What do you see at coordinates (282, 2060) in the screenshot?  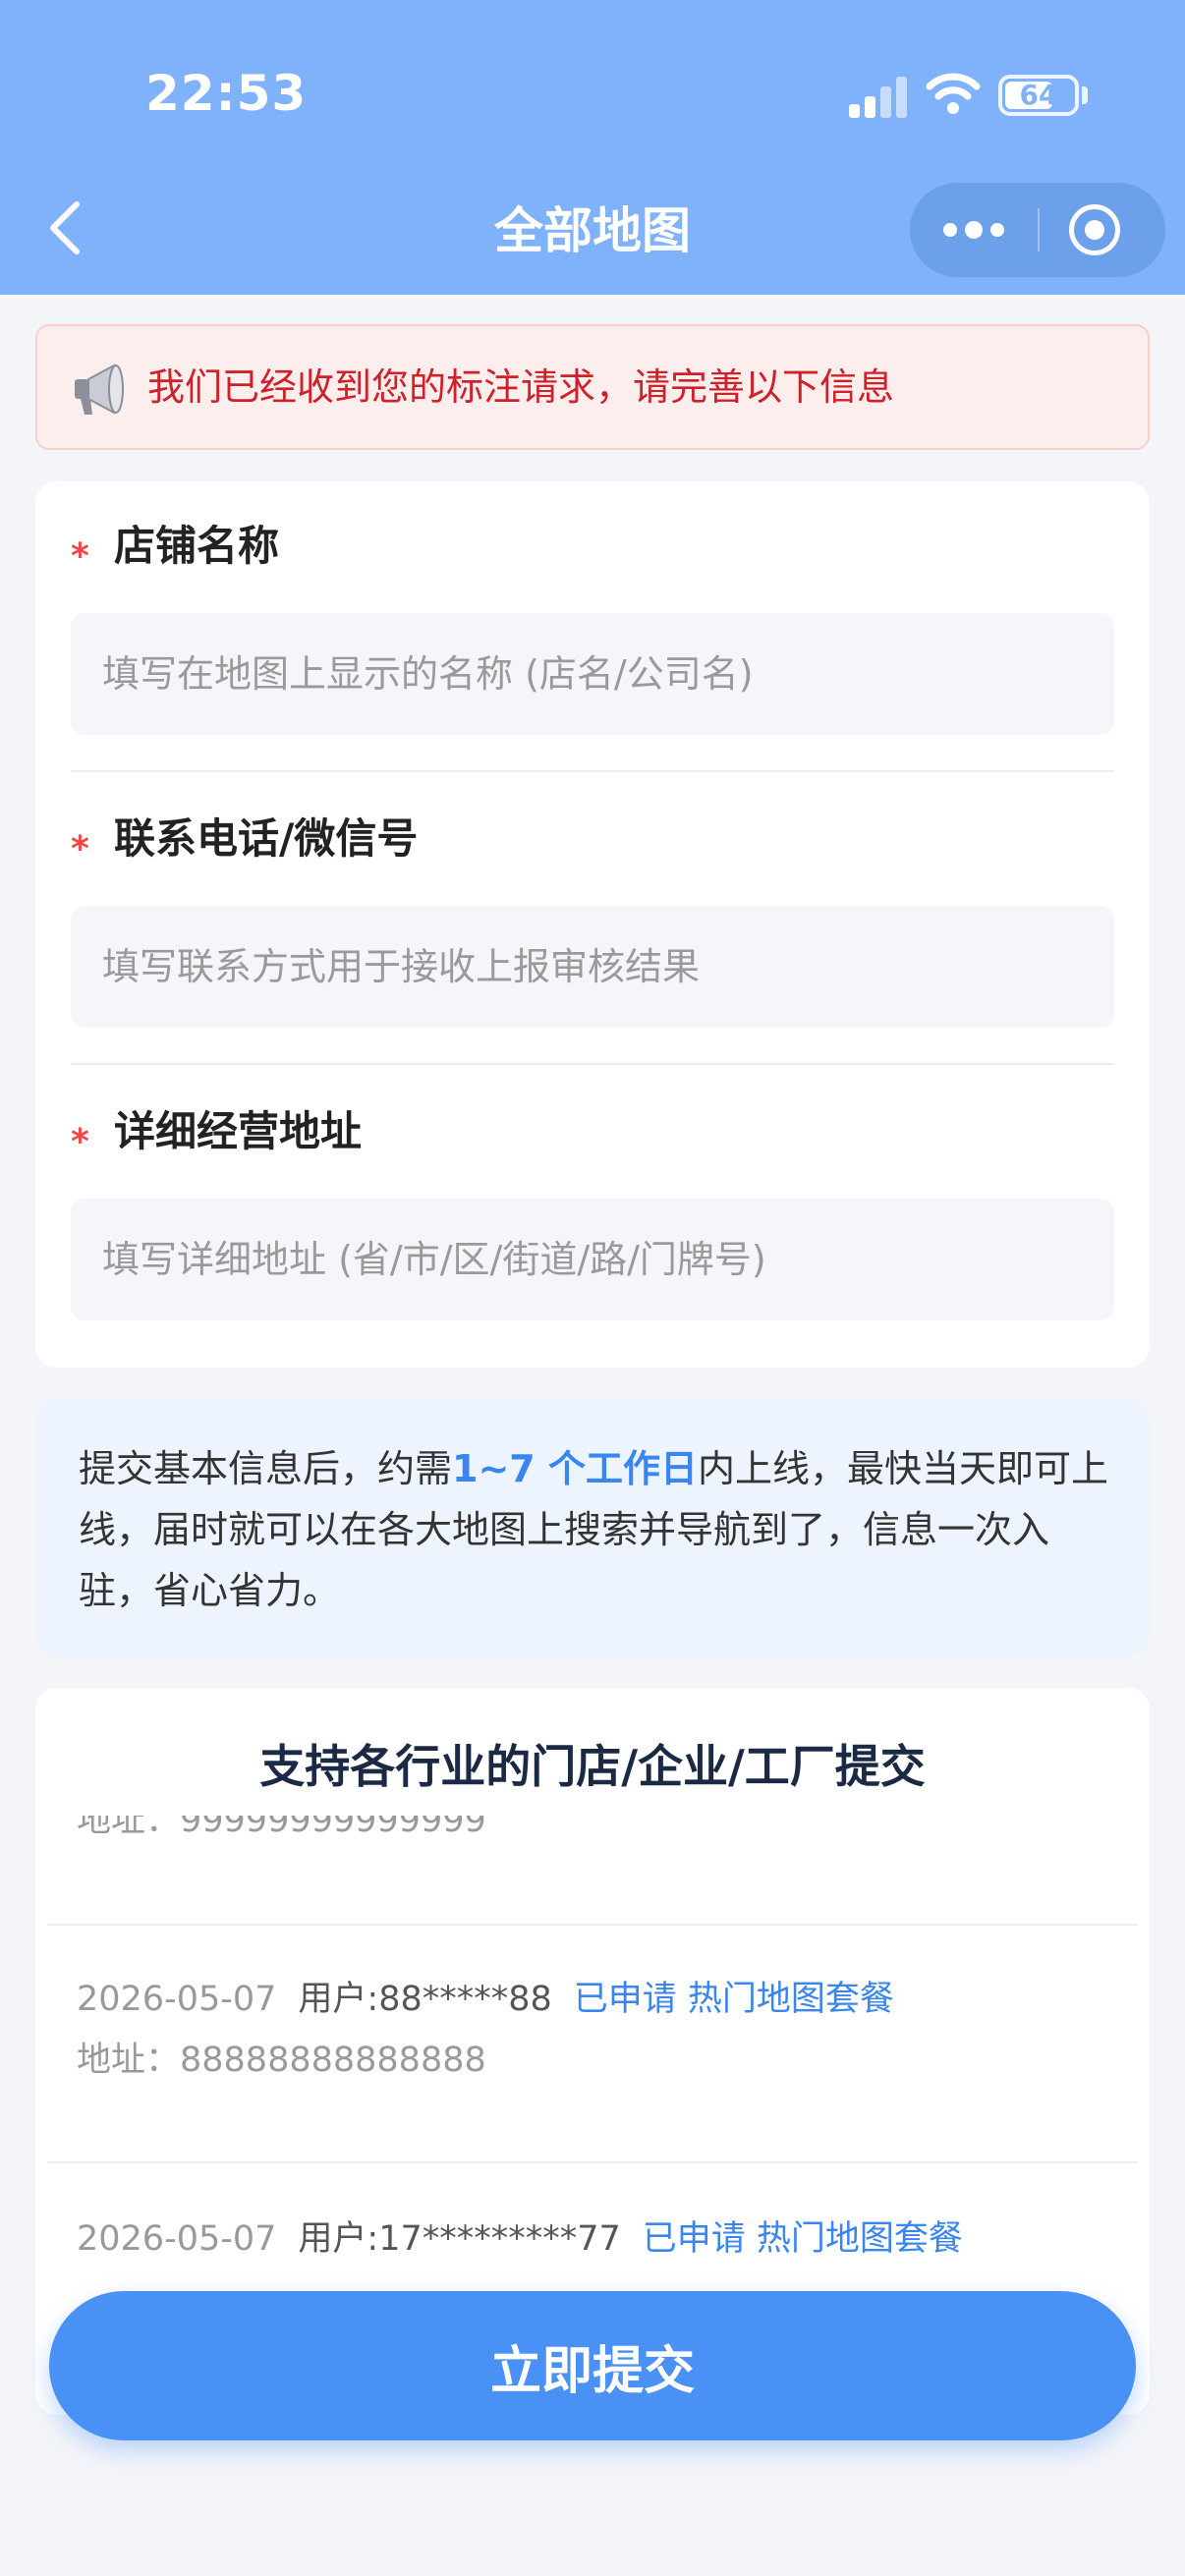 I see `record-address: 地址：88888888888888` at bounding box center [282, 2060].